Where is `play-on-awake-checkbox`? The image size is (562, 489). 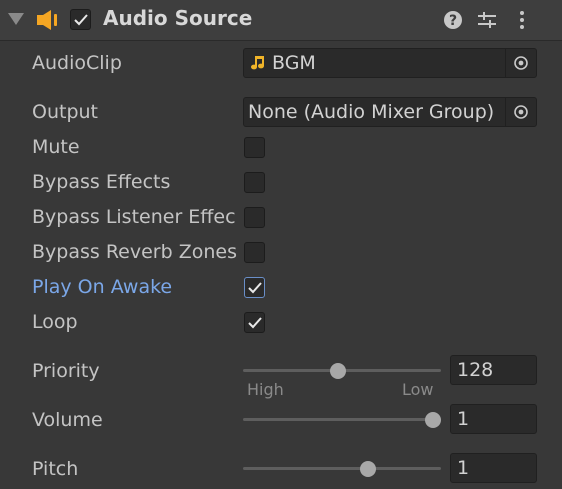 play-on-awake-checkbox is located at coordinates (254, 287).